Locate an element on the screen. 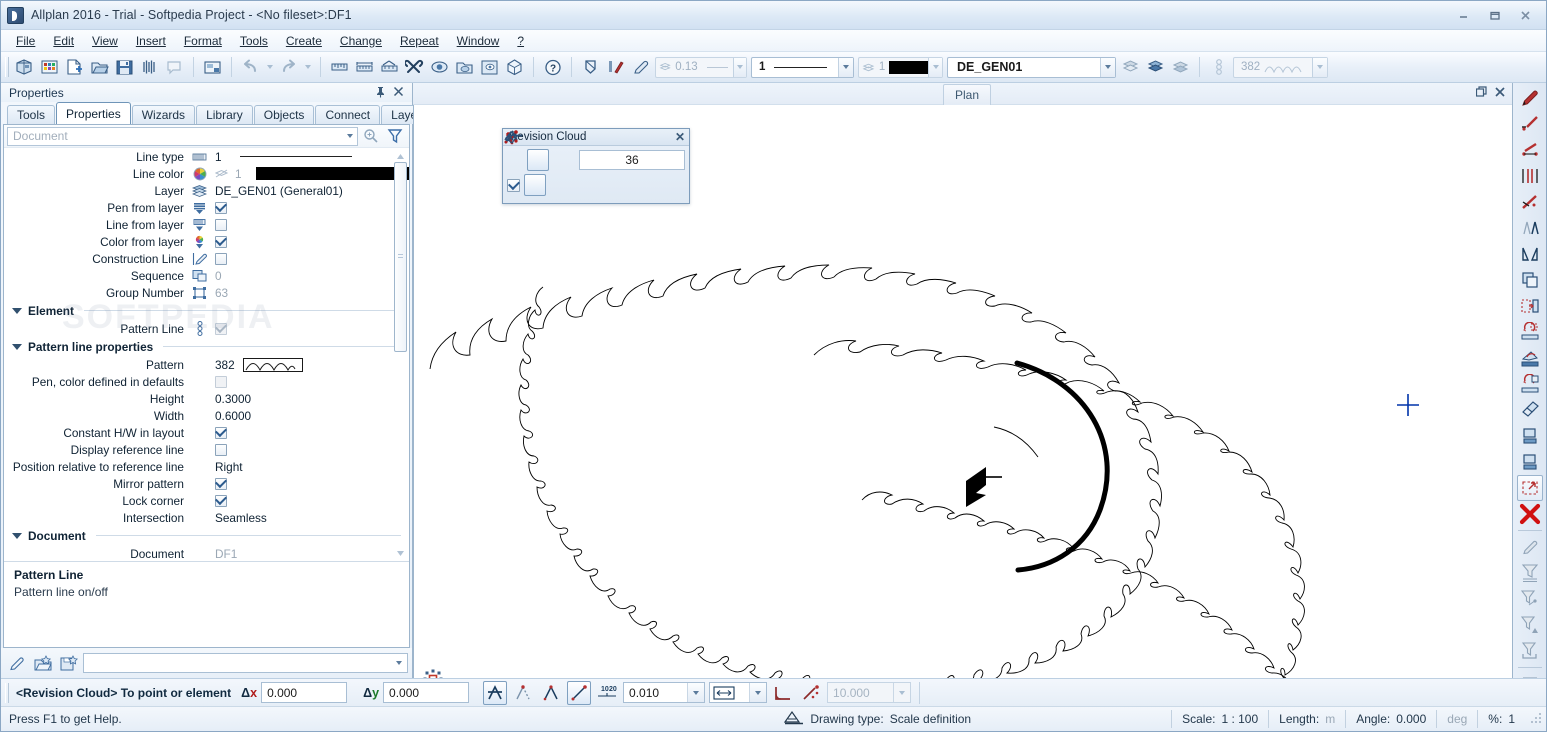 This screenshot has width=1547, height=732. plan-tab: Plan is located at coordinates (967, 95).